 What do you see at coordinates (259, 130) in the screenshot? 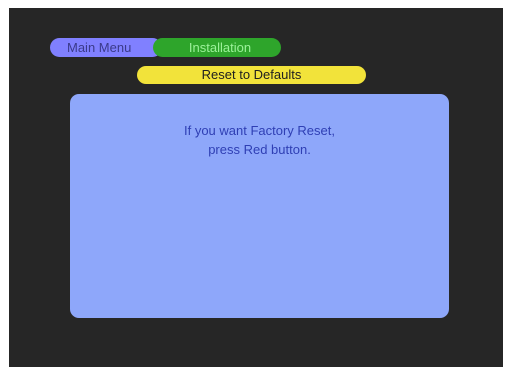
I see `dialog-message-line-1: If you want Factory Reset,` at bounding box center [259, 130].